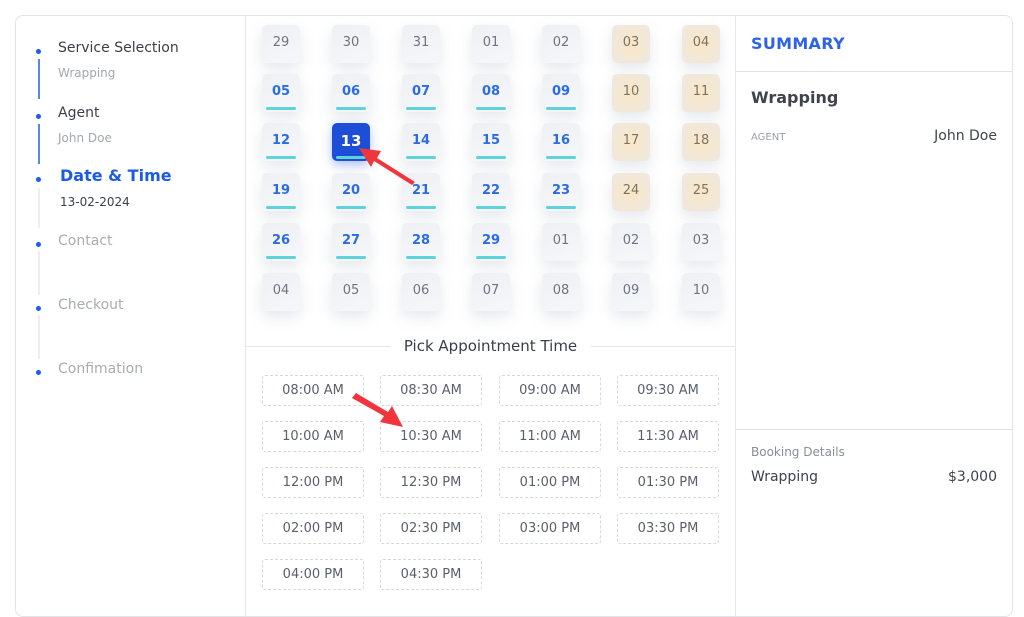 The width and height of the screenshot is (1024, 617). I want to click on time-slot: 10:00 AM, so click(313, 436).